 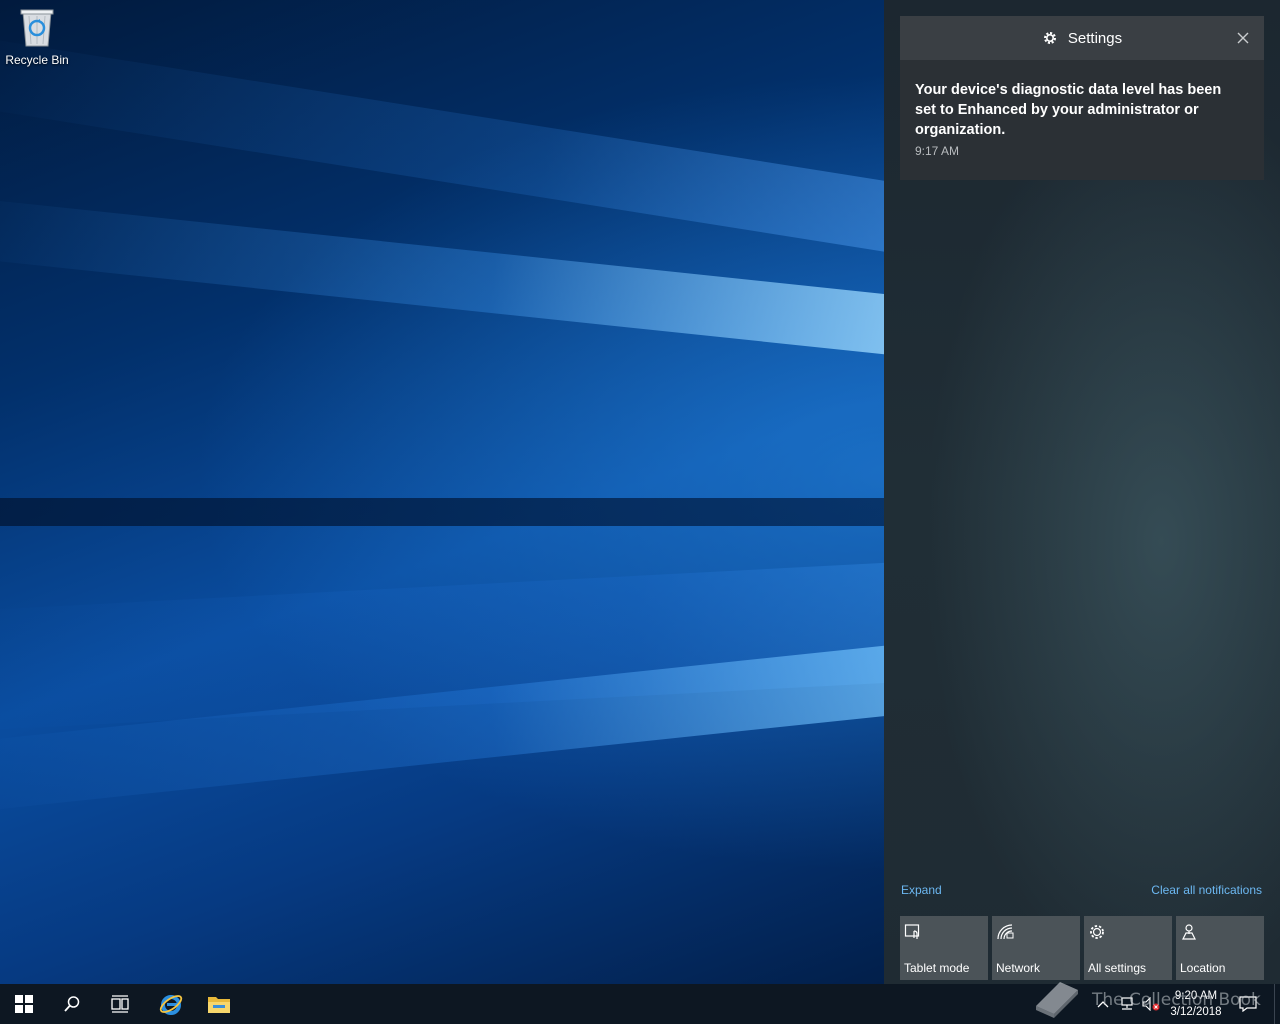 I want to click on task-view-button, so click(x=120, y=1004).